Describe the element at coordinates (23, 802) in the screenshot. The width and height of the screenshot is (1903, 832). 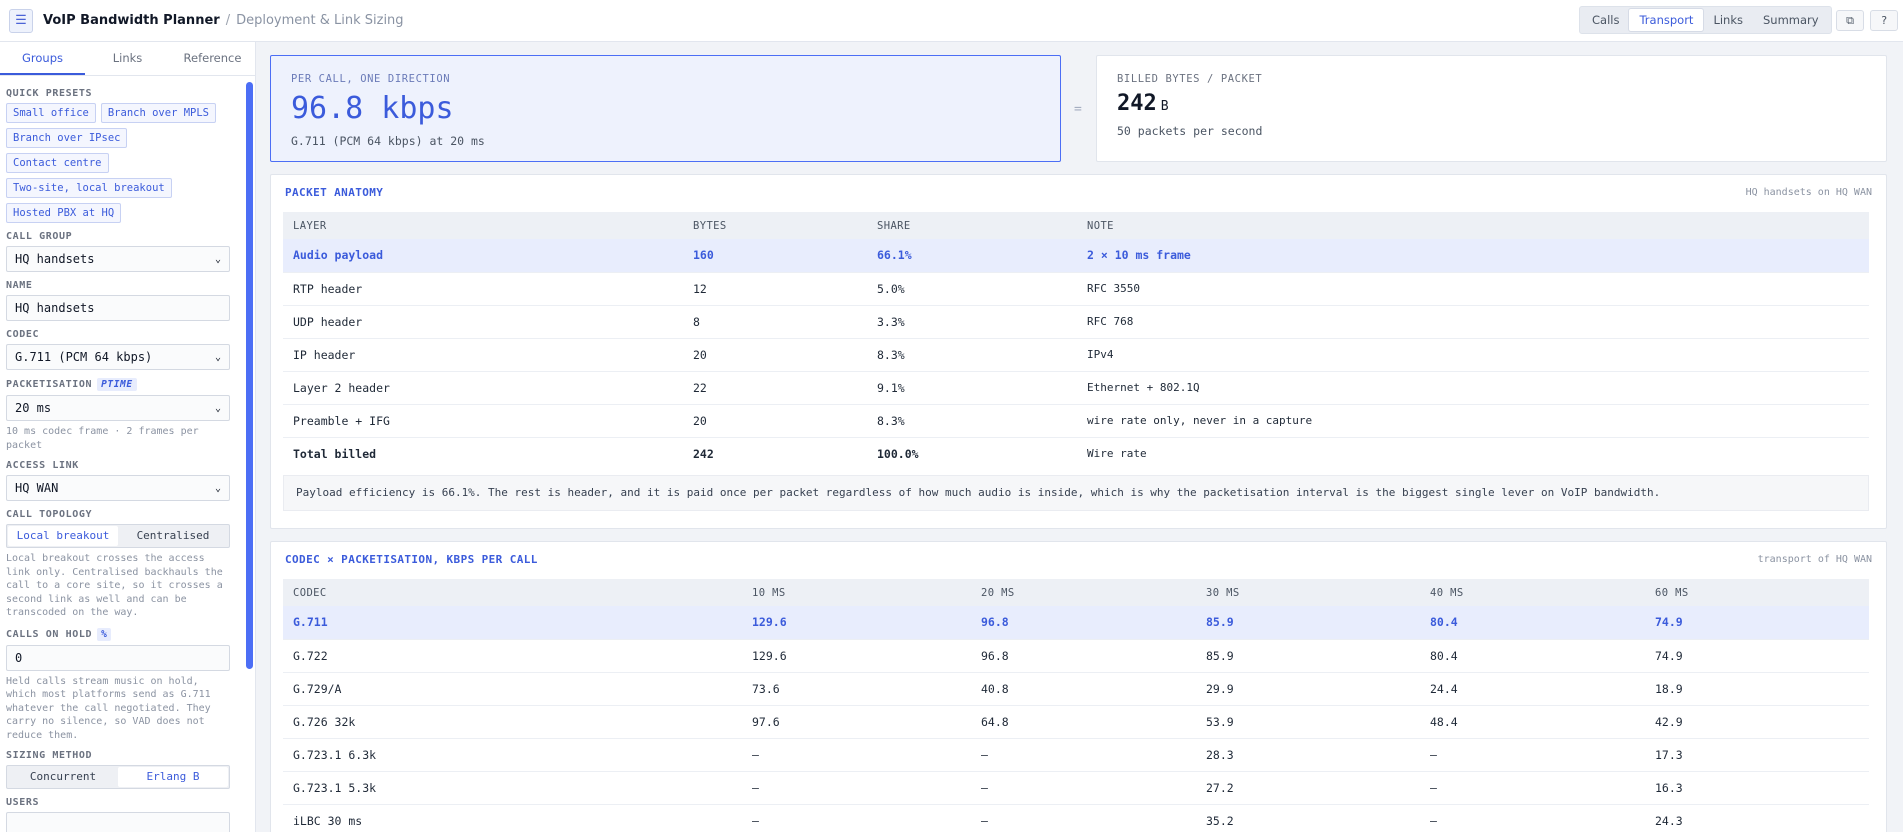
I see `users-label: USERS` at that location.